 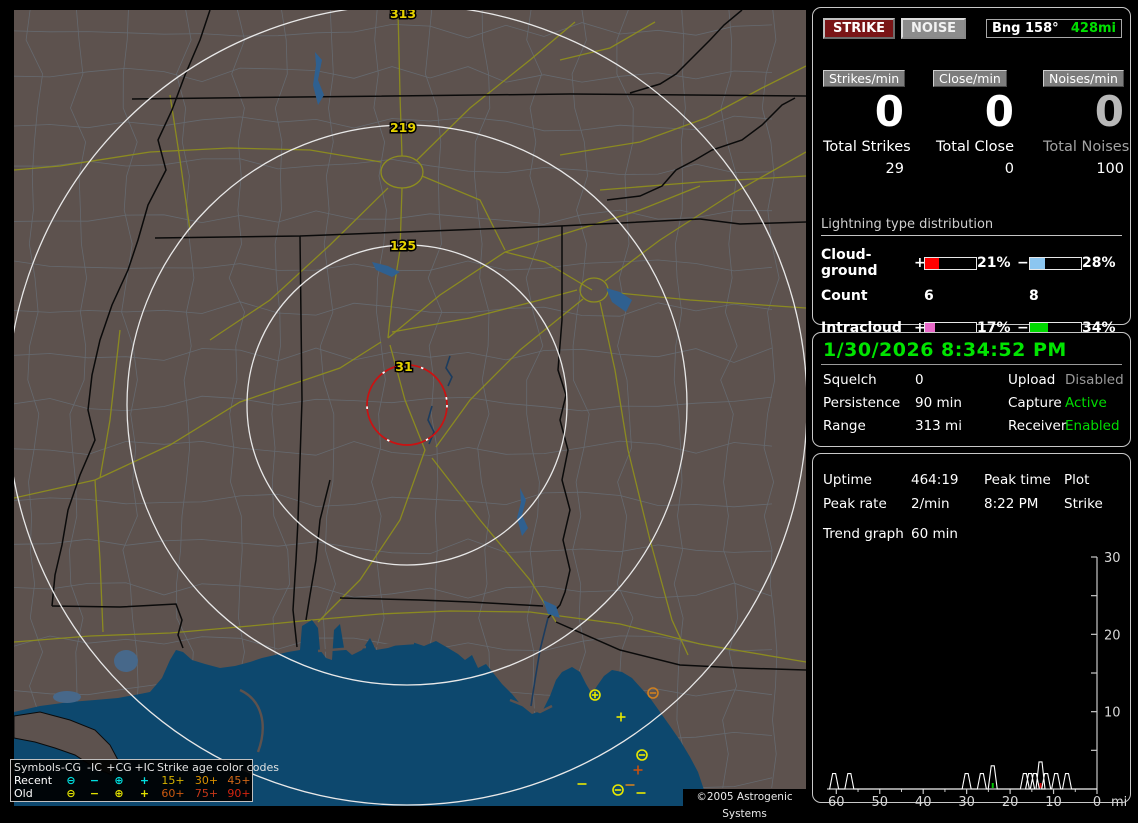 I want to click on range-ring-label: 313, so click(x=403, y=15).